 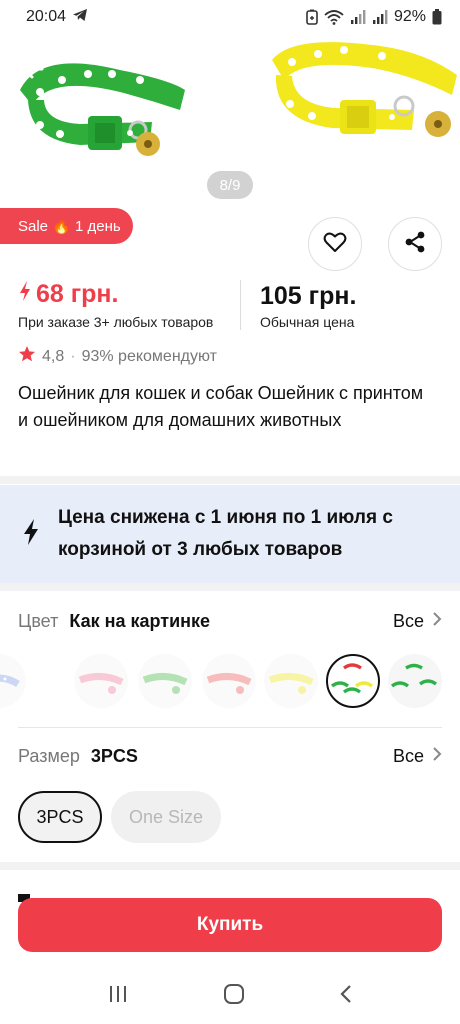 I want to click on heart-icon, so click(x=335, y=244).